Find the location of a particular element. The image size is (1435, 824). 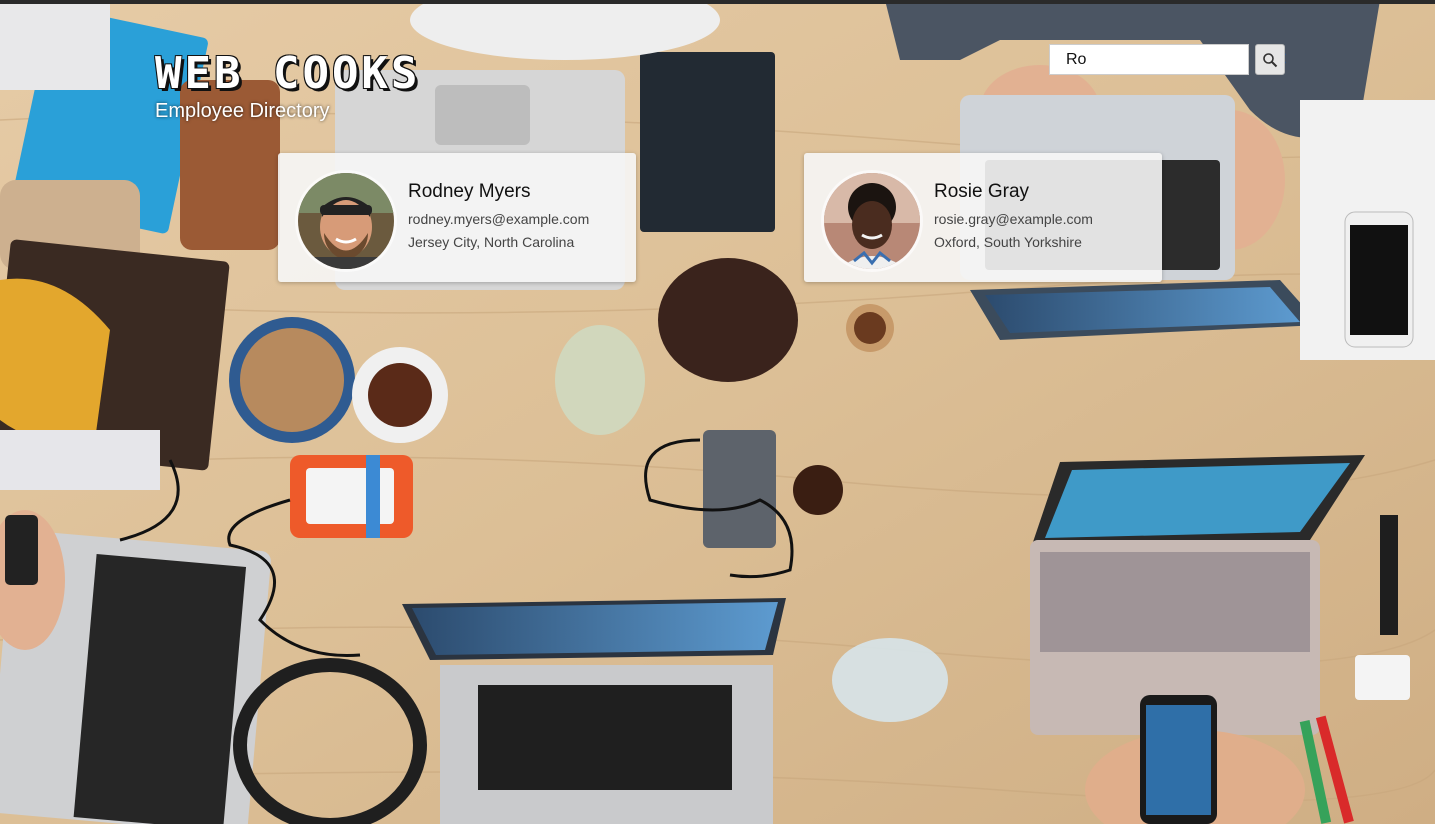

brand-subtitle: Employee Directory is located at coordinates (242, 111).